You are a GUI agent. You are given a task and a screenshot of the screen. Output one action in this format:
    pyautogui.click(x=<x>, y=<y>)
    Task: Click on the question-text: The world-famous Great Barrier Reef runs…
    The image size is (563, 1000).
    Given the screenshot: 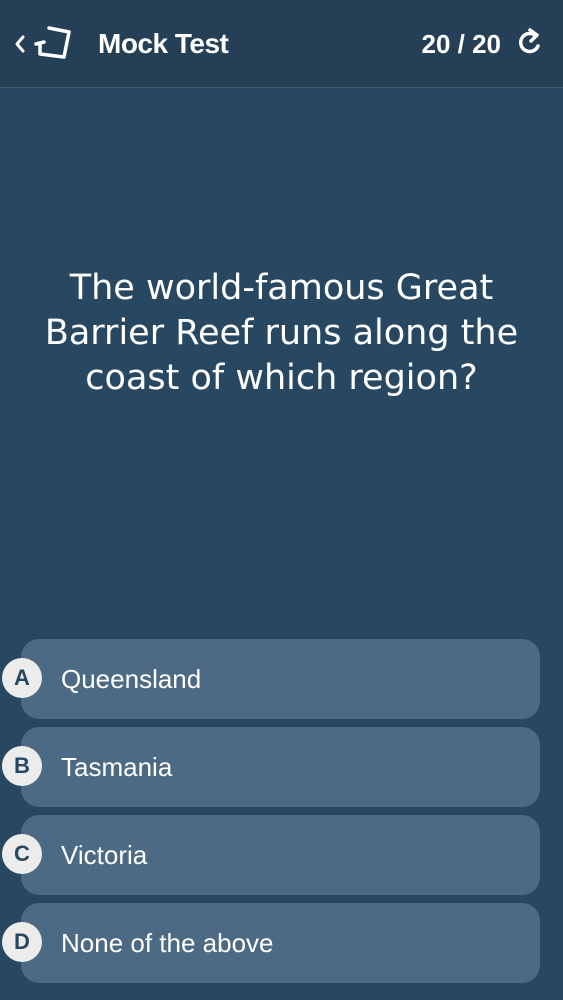 What is the action you would take?
    pyautogui.click(x=281, y=333)
    